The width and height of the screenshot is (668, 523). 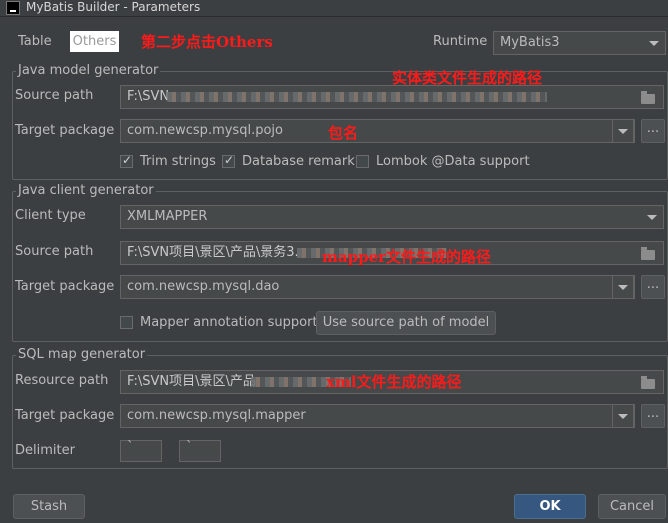 I want to click on tab-table: Table, so click(x=35, y=41).